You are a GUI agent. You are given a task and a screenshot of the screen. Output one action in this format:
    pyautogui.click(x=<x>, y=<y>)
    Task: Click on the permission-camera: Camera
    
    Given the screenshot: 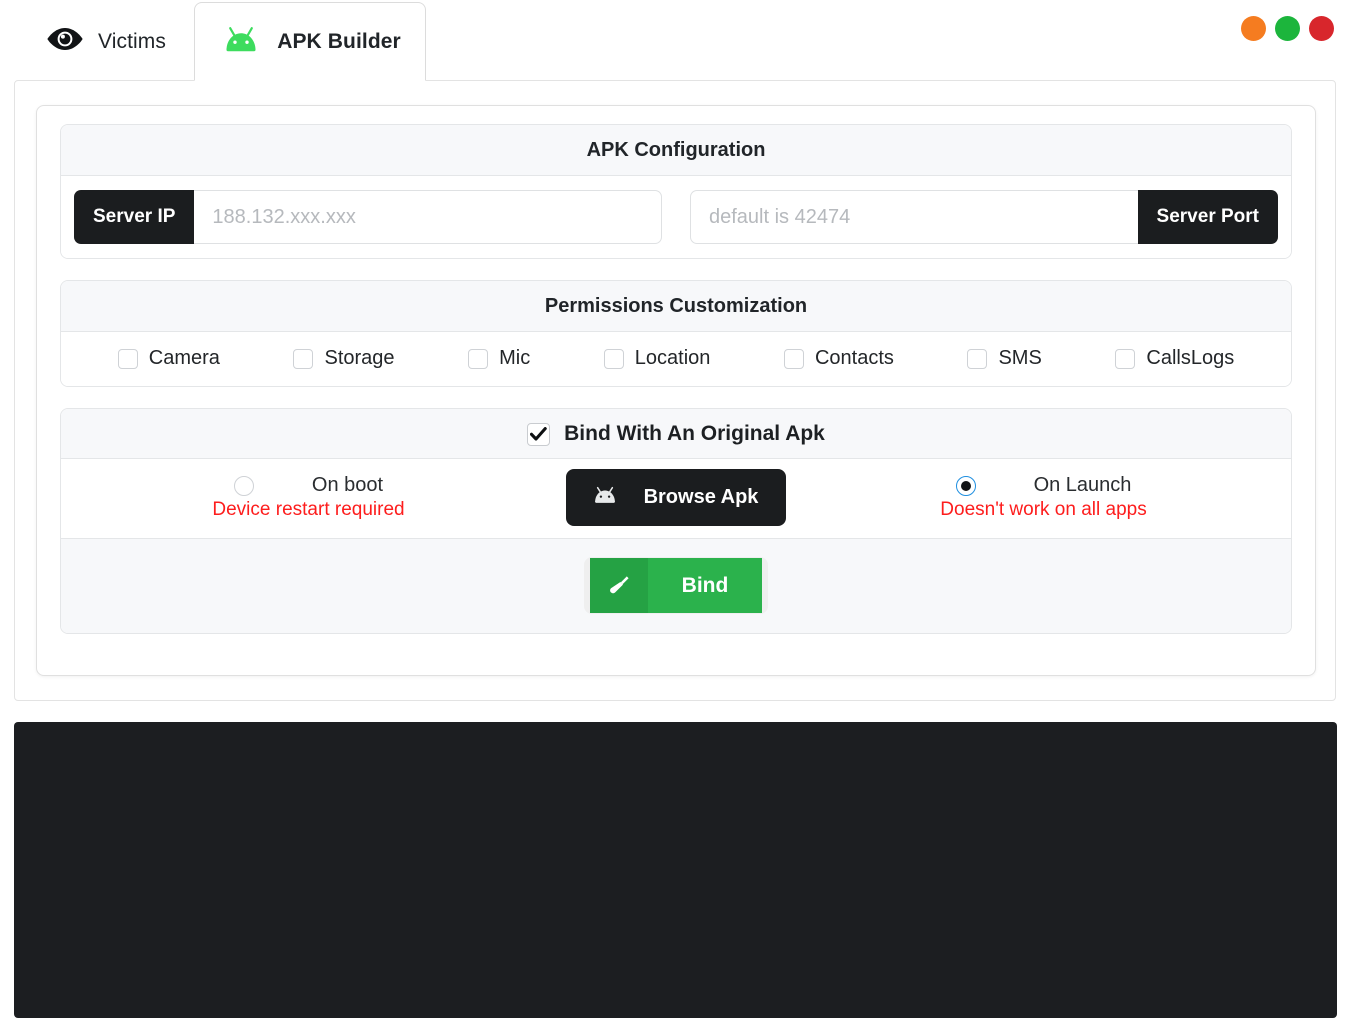 What is the action you would take?
    pyautogui.click(x=168, y=358)
    